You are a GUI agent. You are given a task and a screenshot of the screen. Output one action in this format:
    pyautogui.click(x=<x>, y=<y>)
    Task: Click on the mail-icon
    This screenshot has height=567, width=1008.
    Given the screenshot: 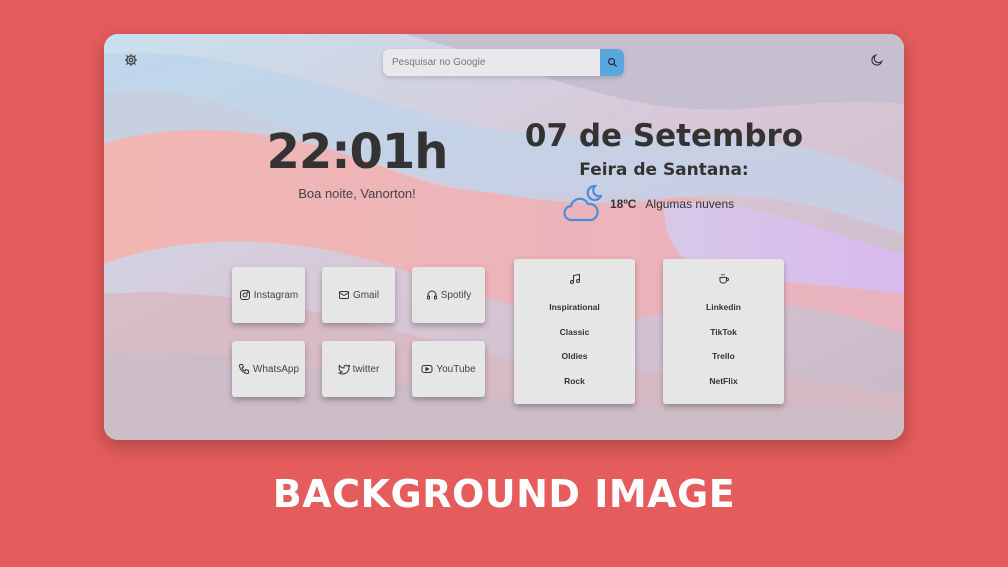 What is the action you would take?
    pyautogui.click(x=343, y=295)
    